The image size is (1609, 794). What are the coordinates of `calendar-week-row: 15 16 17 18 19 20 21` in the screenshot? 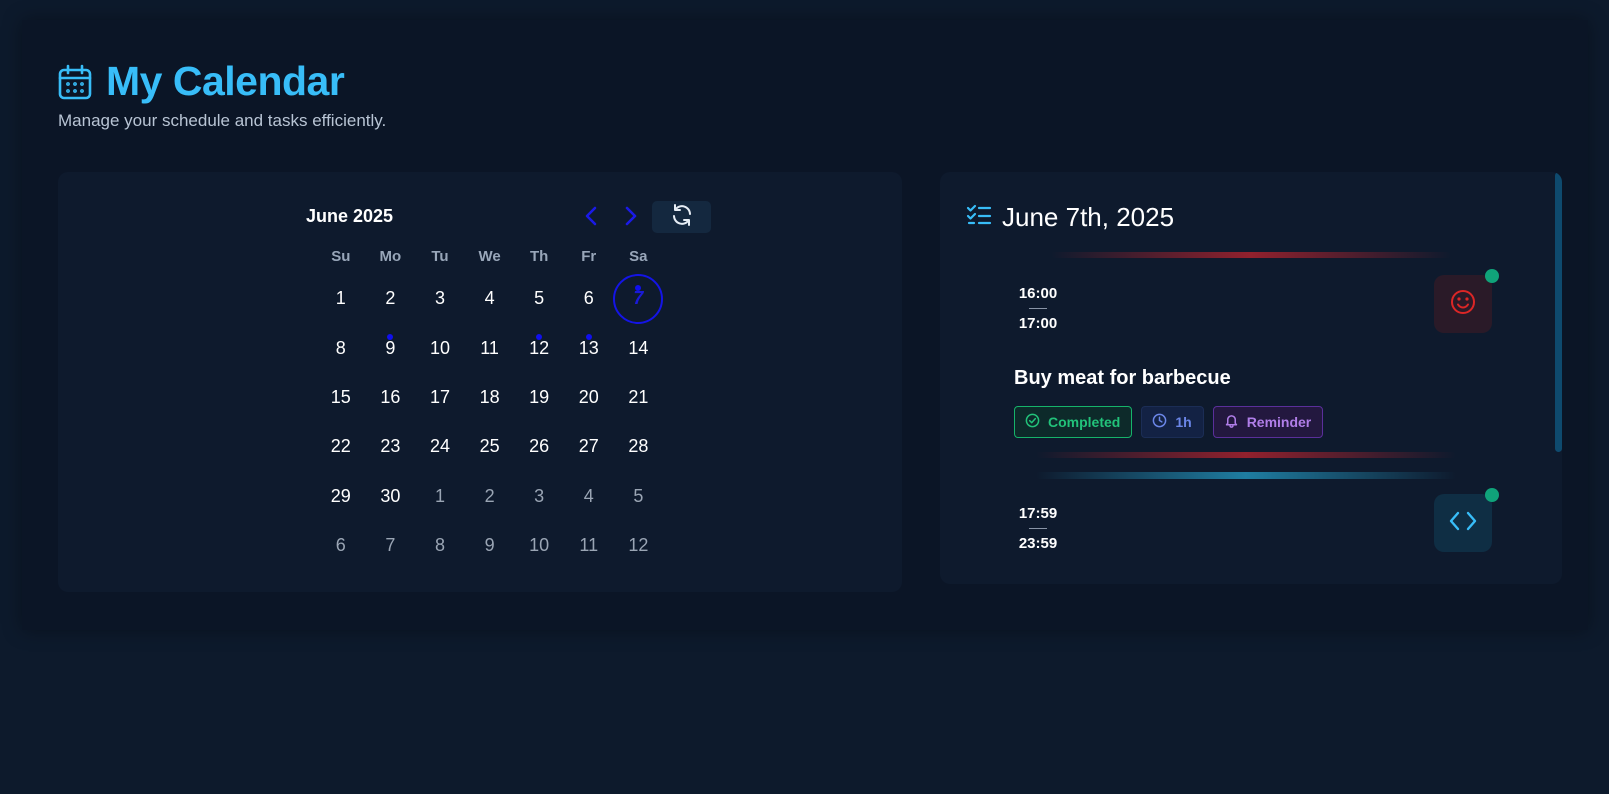 It's located at (490, 397).